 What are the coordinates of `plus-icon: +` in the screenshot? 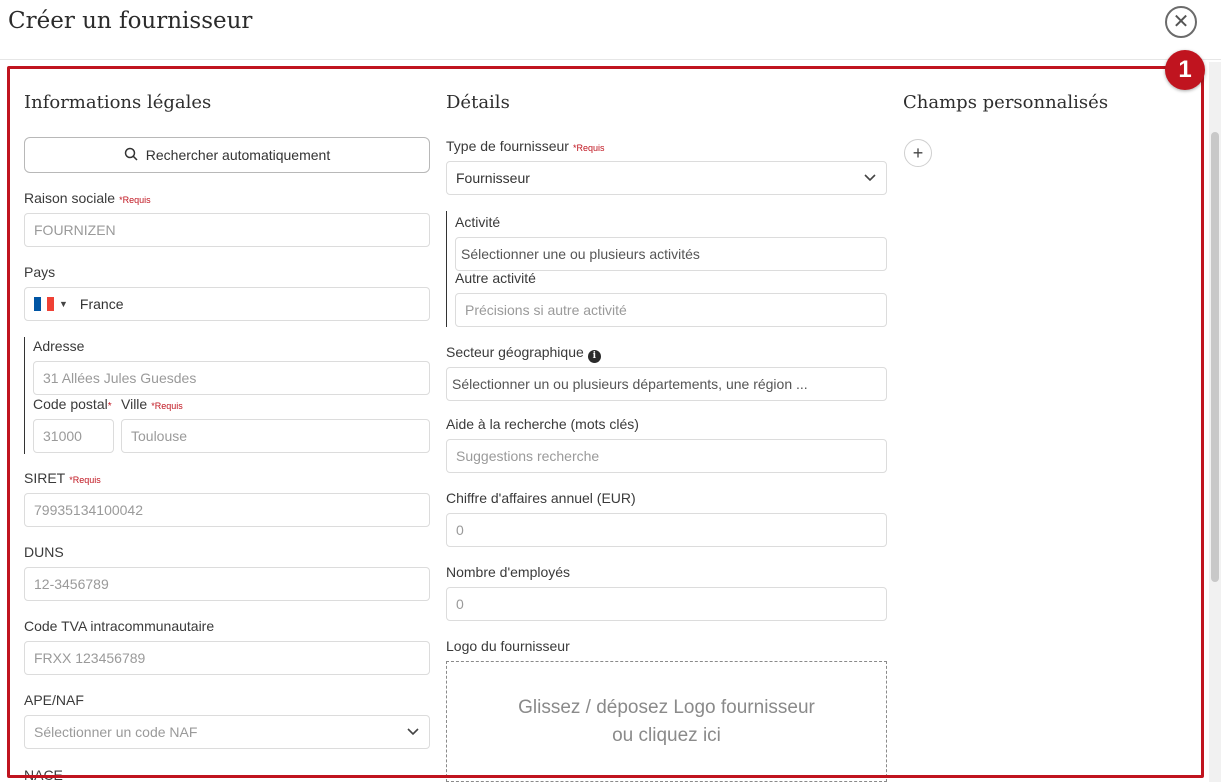 It's located at (918, 152).